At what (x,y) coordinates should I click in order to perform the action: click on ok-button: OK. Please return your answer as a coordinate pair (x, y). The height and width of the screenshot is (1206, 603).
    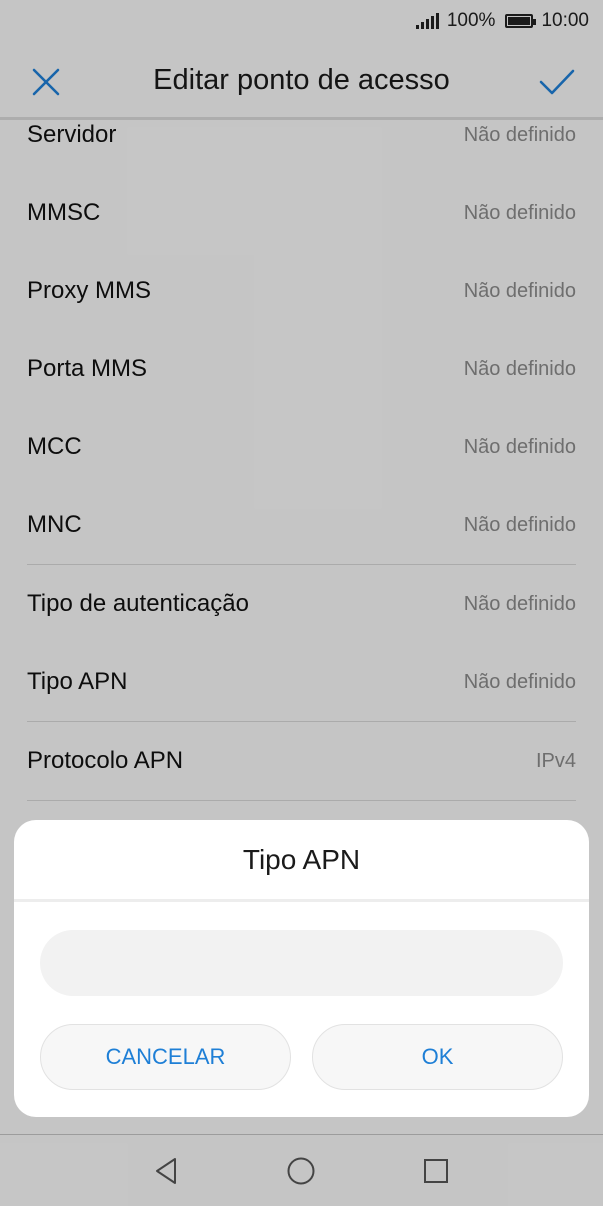
    Looking at the image, I should click on (437, 1057).